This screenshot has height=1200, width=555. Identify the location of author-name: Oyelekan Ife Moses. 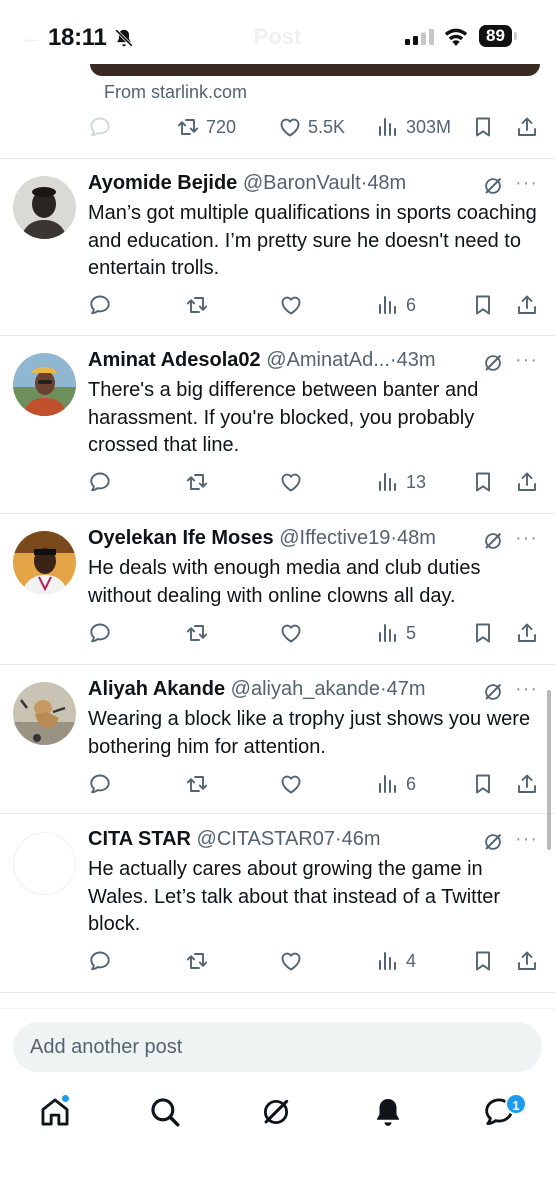
(181, 538).